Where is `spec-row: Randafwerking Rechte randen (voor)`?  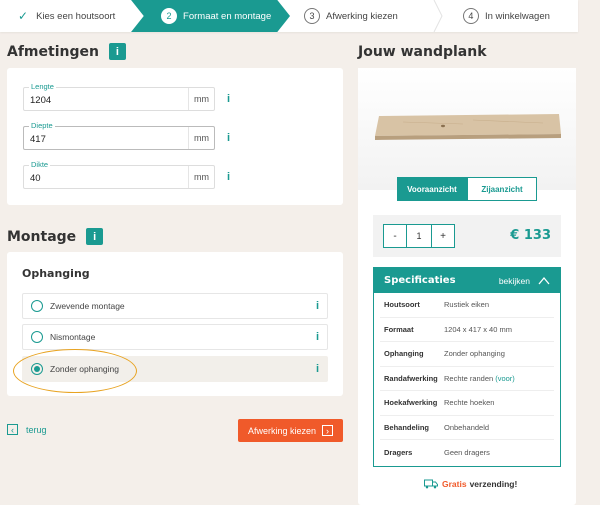
spec-row: Randafwerking Rechte randen (voor) is located at coordinates (467, 379).